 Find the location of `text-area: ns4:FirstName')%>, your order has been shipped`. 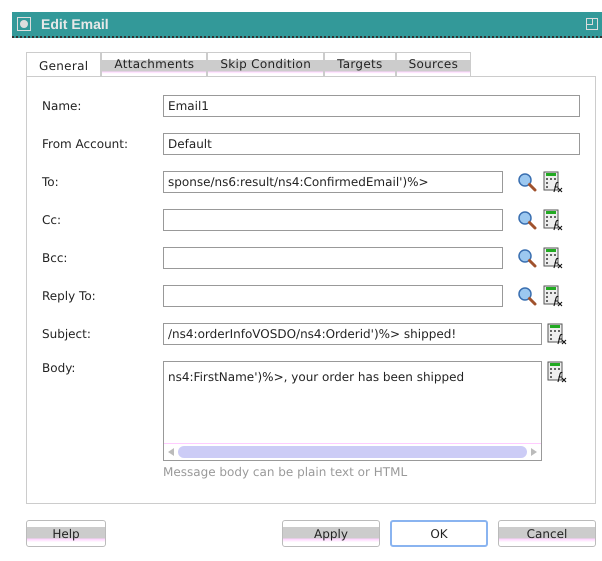

text-area: ns4:FirstName')%>, your order has been shipped is located at coordinates (352, 411).